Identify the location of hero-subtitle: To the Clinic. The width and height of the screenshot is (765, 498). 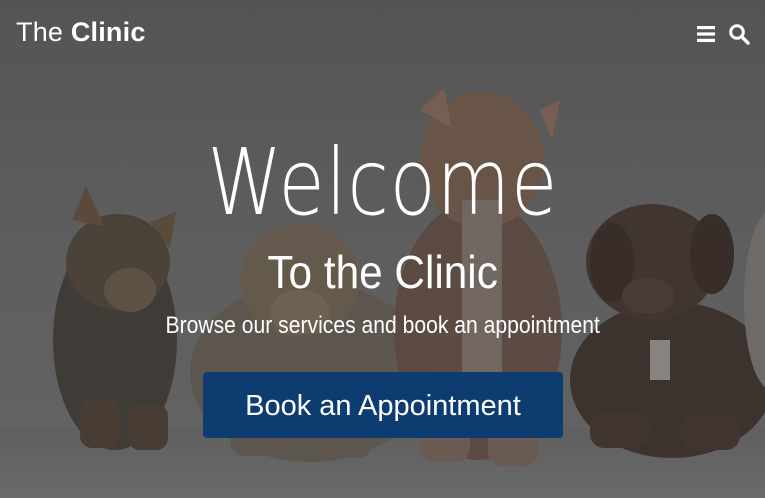
(382, 272).